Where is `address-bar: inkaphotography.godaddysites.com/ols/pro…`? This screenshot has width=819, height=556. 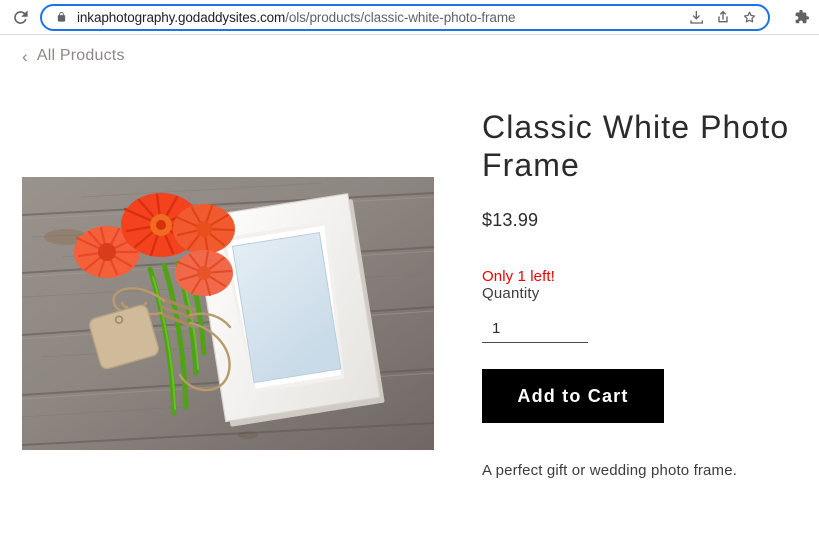
address-bar: inkaphotography.godaddysites.com/ols/pro… is located at coordinates (405, 17).